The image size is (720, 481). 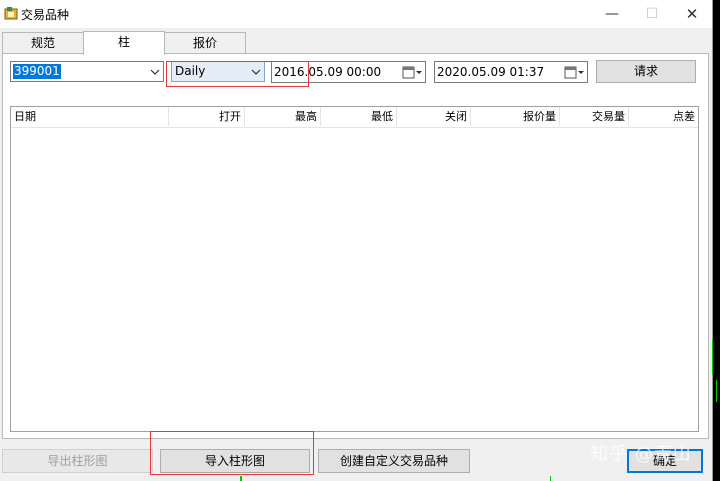 What do you see at coordinates (232, 453) in the screenshot?
I see `import-highlight-box` at bounding box center [232, 453].